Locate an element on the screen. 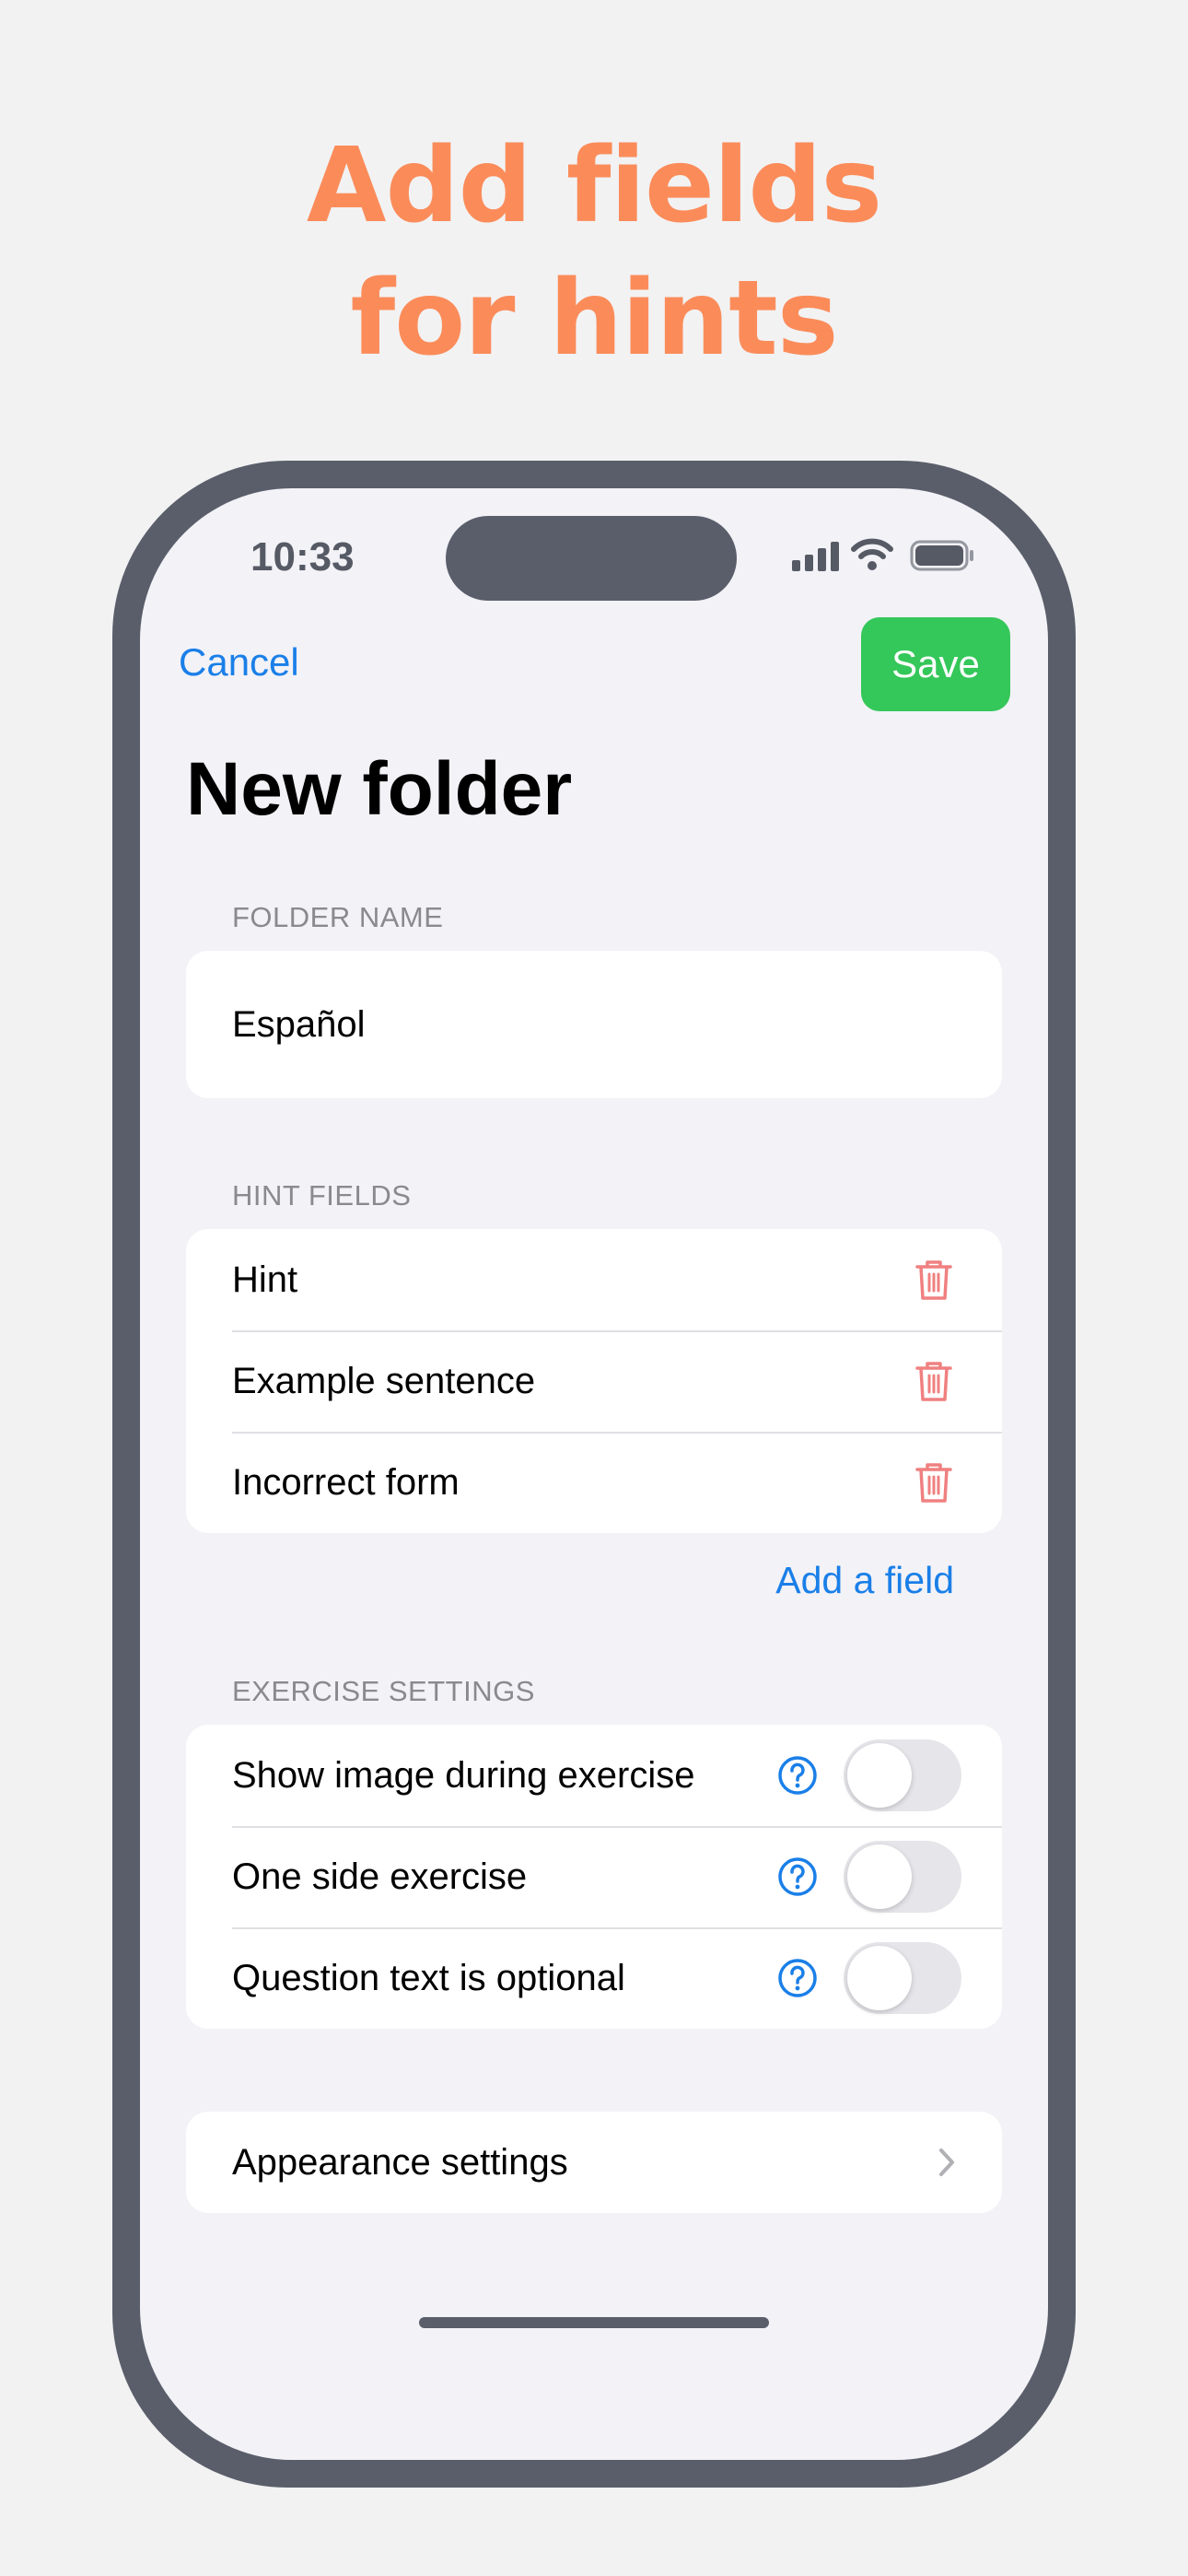 This screenshot has width=1188, height=2576. save-button: Save is located at coordinates (935, 664).